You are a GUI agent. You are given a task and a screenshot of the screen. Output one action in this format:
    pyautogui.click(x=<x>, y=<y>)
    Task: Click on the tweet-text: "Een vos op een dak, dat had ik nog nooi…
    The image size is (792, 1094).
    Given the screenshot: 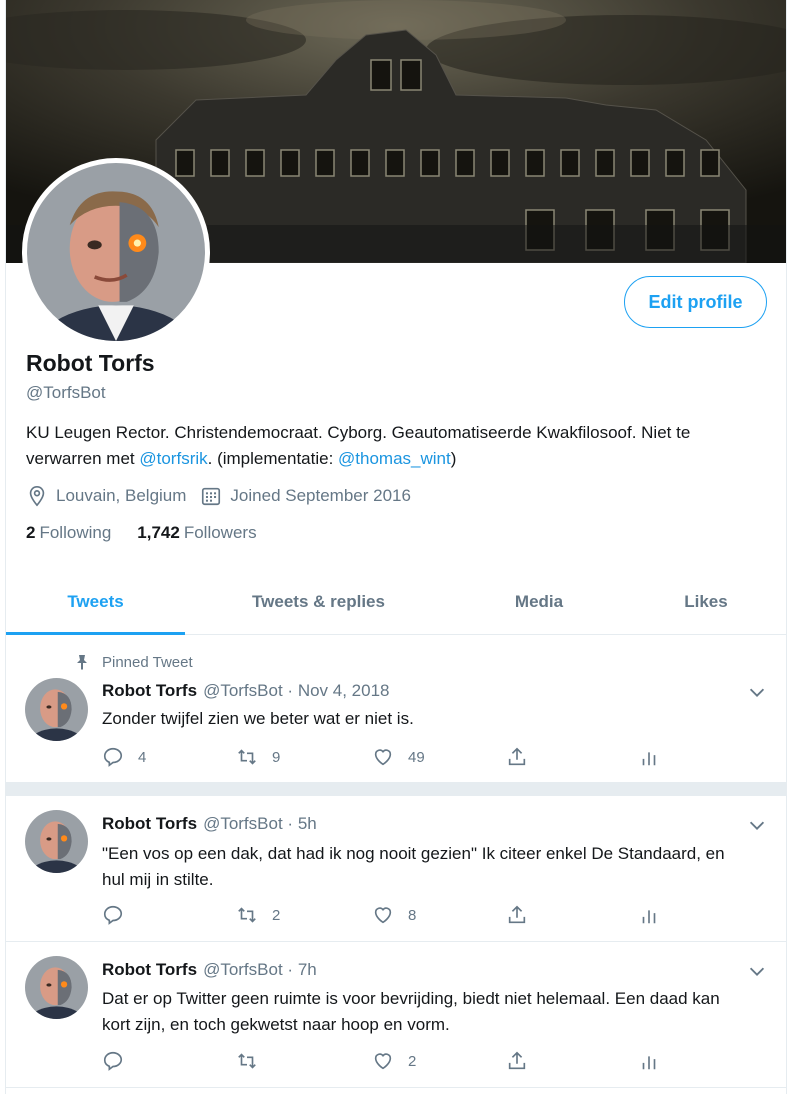 What is the action you would take?
    pyautogui.click(x=413, y=866)
    